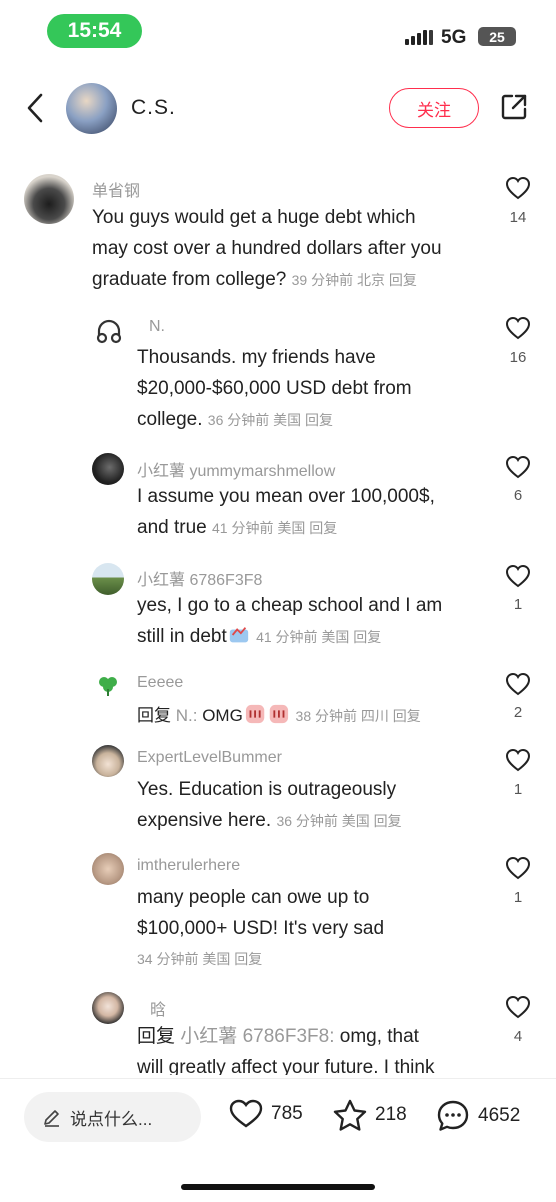 The image size is (556, 1202). What do you see at coordinates (497, 36) in the screenshot?
I see `battery-icon: 25` at bounding box center [497, 36].